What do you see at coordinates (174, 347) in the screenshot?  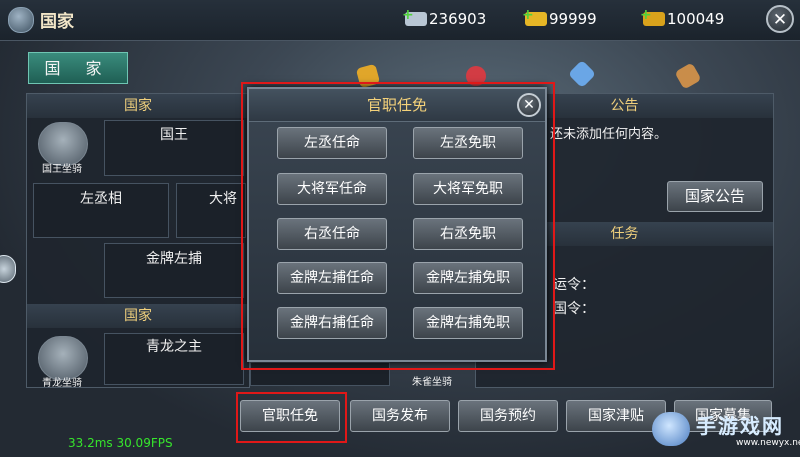 I see `qinglong-lord-label: 青龙之主` at bounding box center [174, 347].